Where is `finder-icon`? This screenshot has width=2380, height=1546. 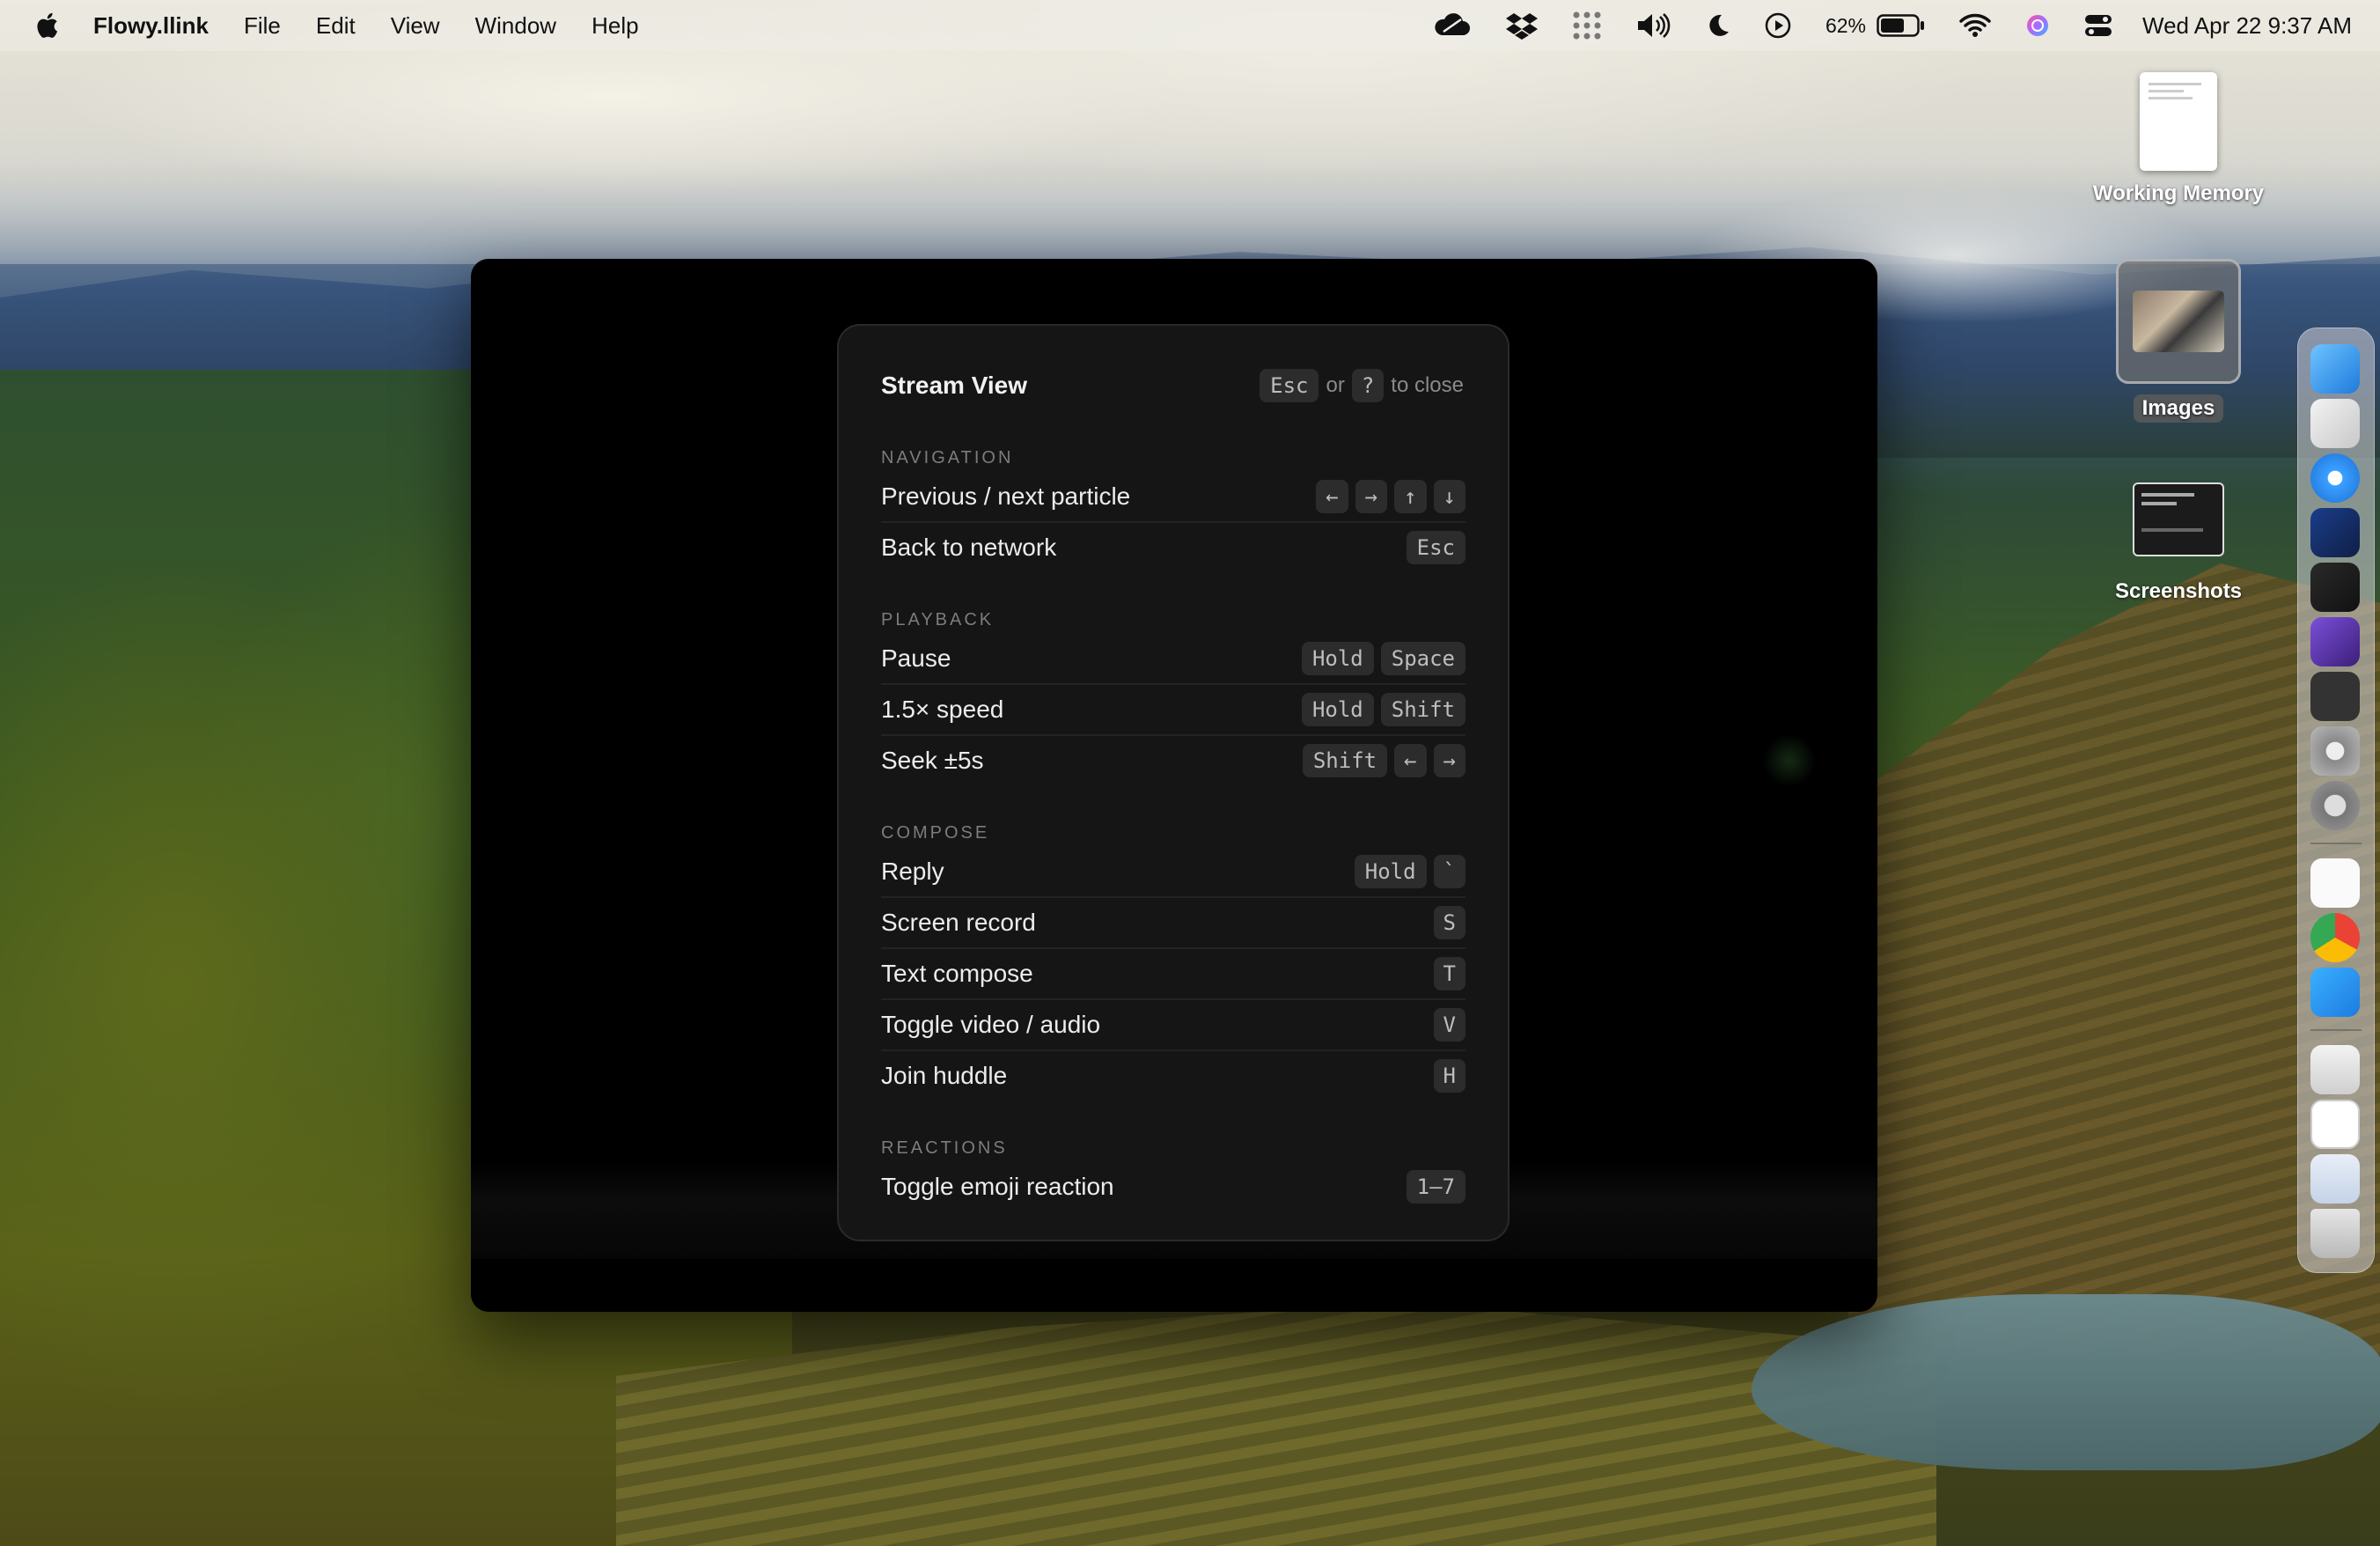
finder-icon is located at coordinates (2335, 369).